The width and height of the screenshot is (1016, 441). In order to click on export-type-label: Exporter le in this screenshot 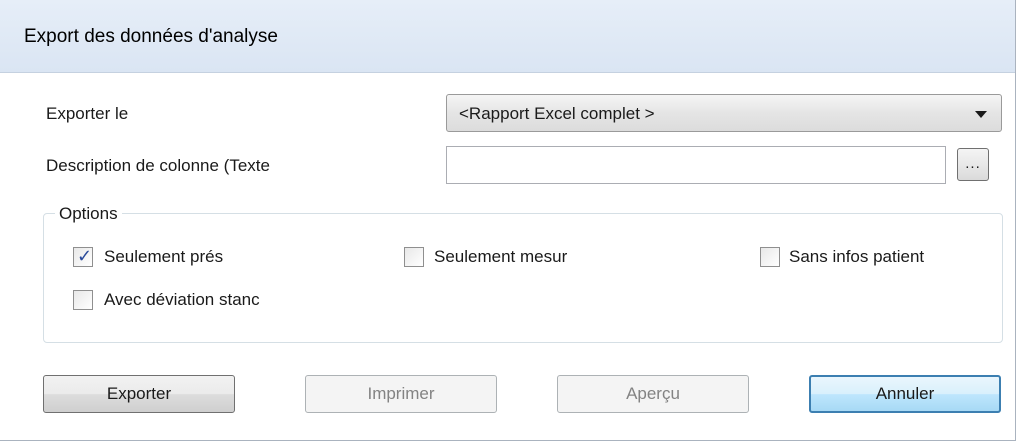, I will do `click(87, 113)`.